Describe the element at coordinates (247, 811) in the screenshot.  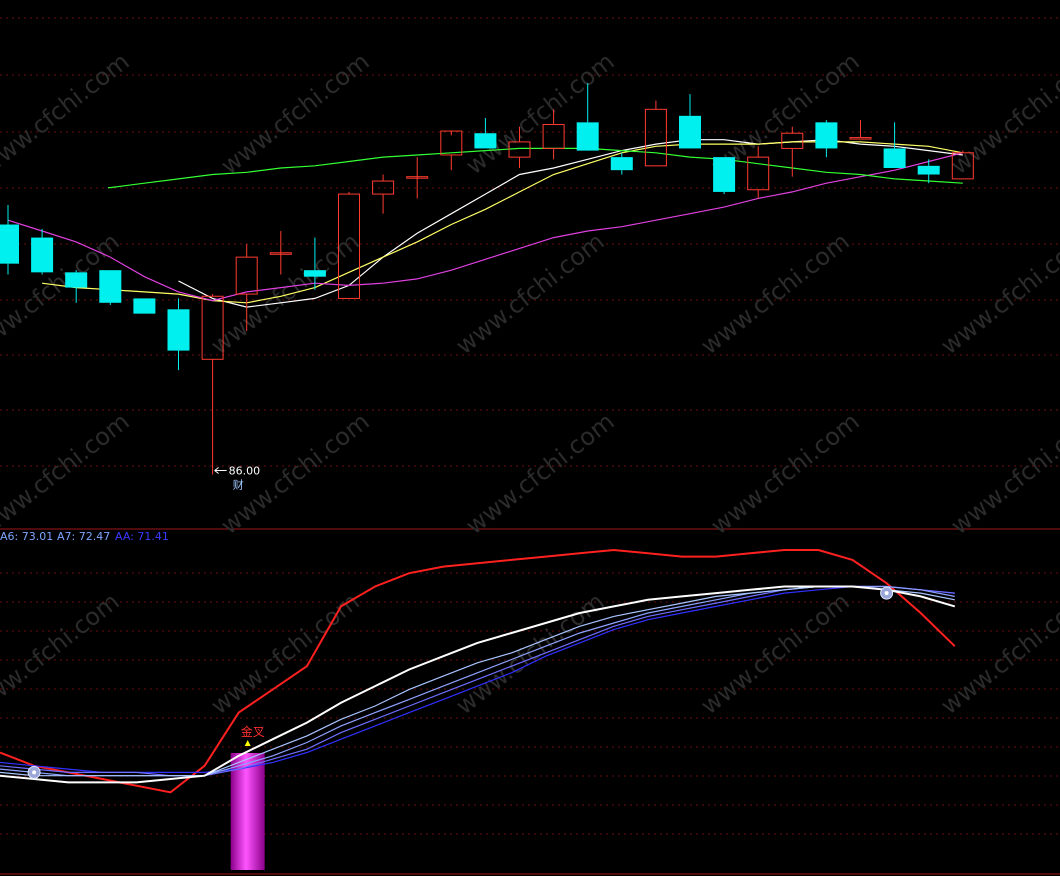
I see `signal-bar` at that location.